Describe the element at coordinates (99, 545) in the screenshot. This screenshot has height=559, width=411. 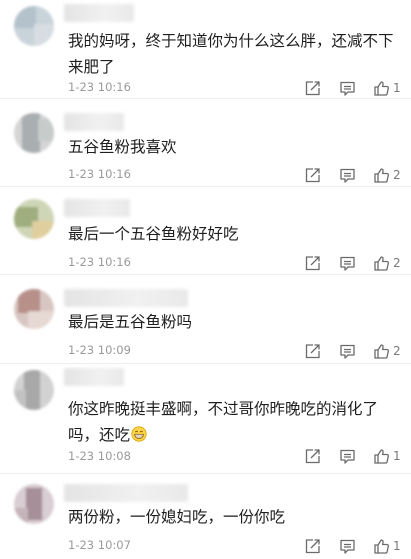
I see `comment-time: 1-23 10:07` at that location.